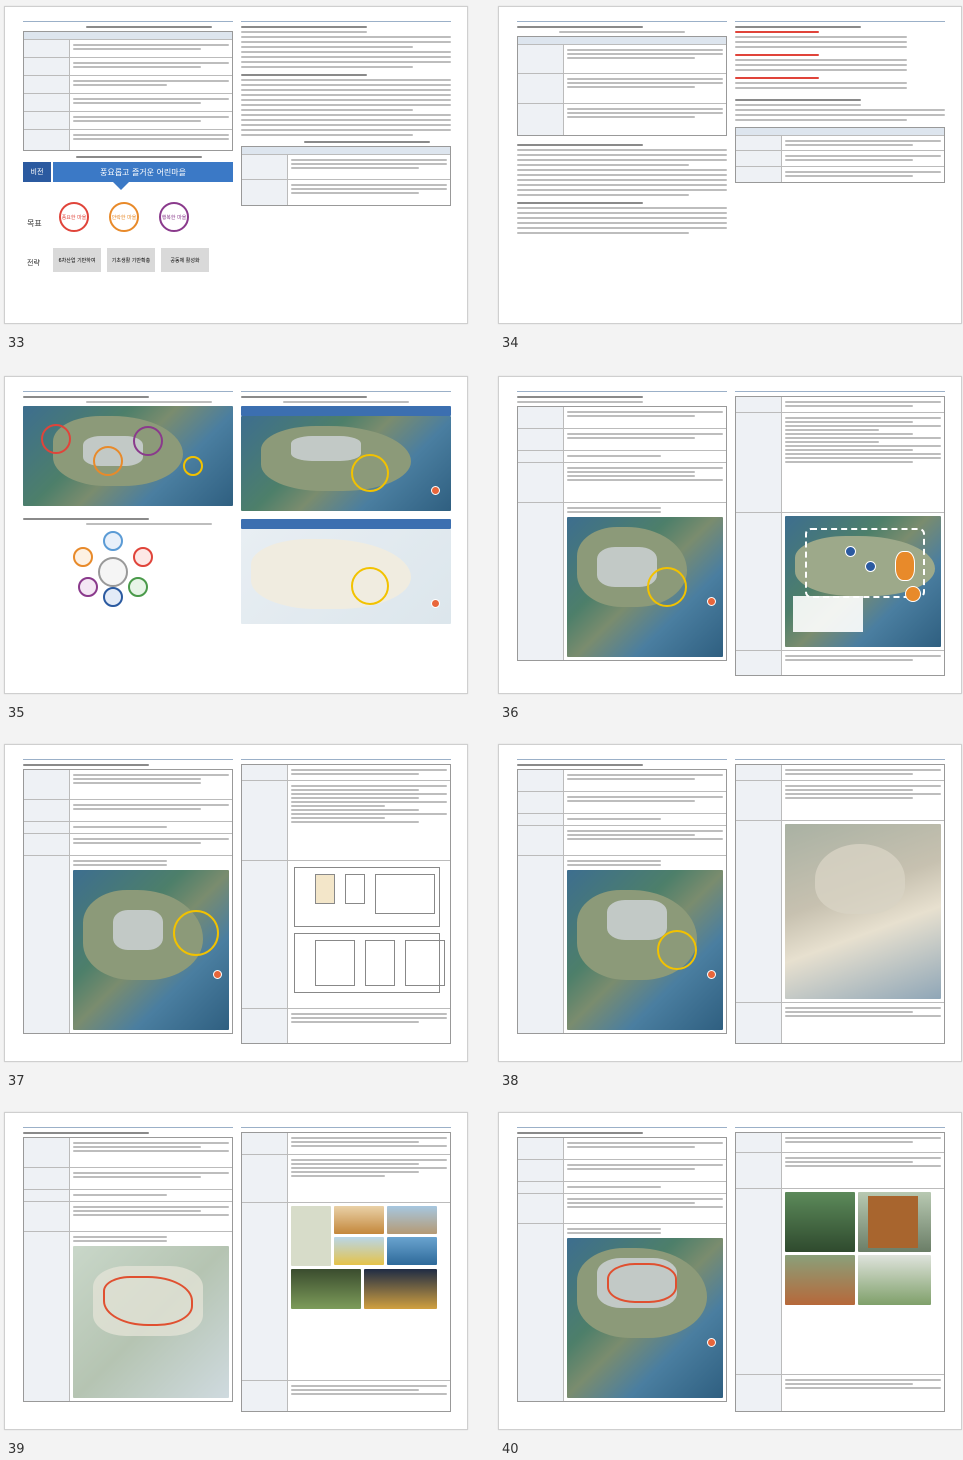 Image resolution: width=963 pixels, height=1460 pixels. Describe the element at coordinates (510, 1449) in the screenshot. I see `page-number: 40` at that location.